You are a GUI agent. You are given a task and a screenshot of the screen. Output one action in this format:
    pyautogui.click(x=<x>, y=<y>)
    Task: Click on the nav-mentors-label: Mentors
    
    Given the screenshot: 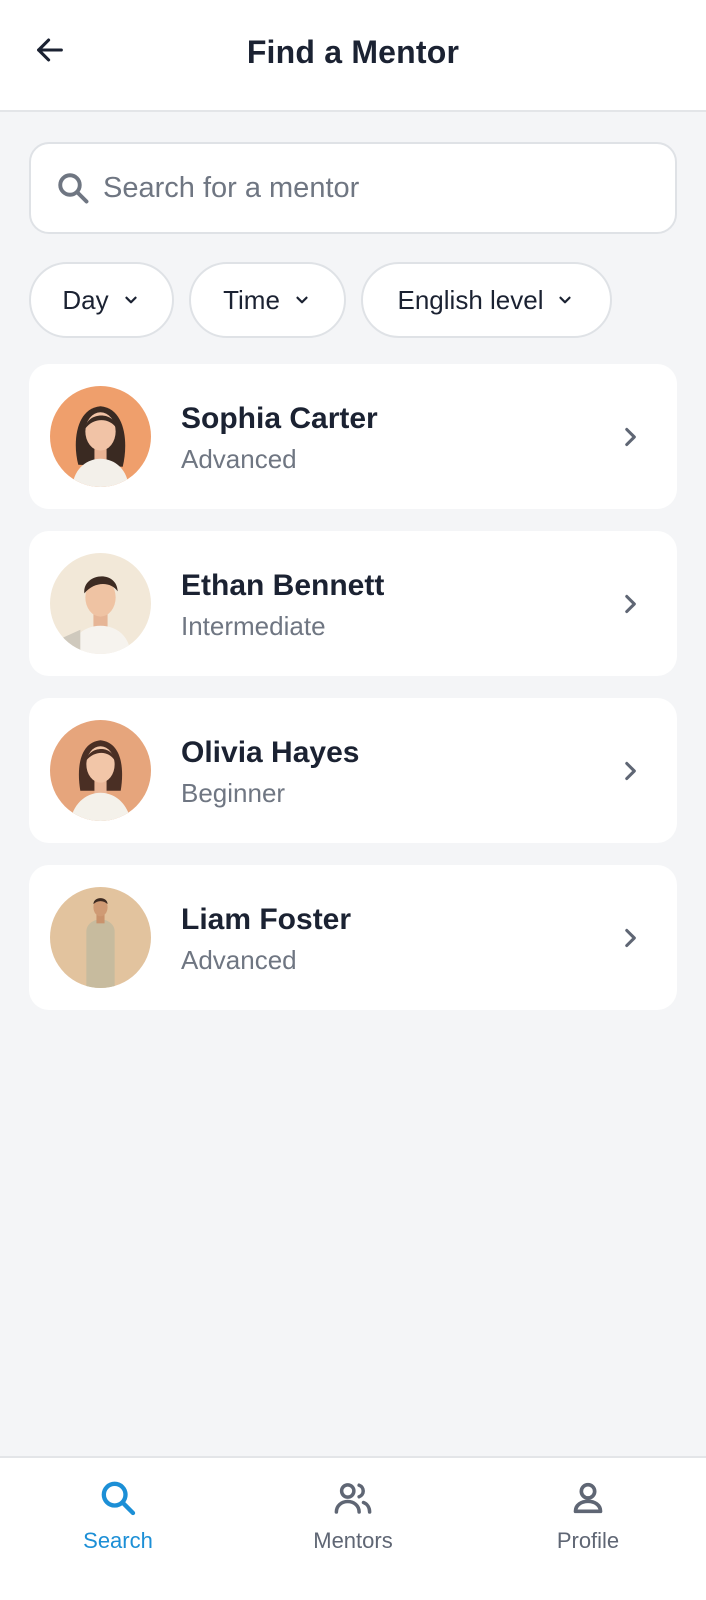 What is the action you would take?
    pyautogui.click(x=353, y=1540)
    